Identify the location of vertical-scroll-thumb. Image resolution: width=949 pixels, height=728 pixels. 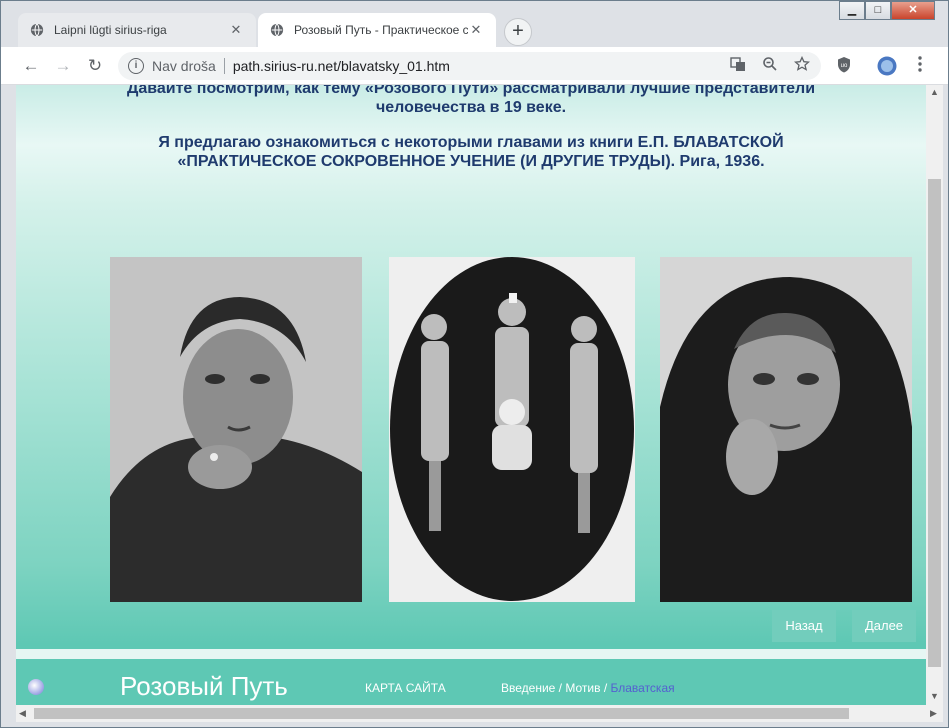
(934, 423).